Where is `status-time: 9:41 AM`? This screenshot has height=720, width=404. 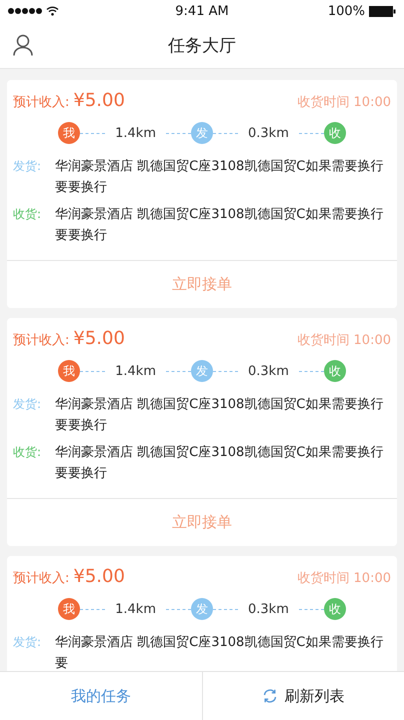 status-time: 9:41 AM is located at coordinates (202, 11).